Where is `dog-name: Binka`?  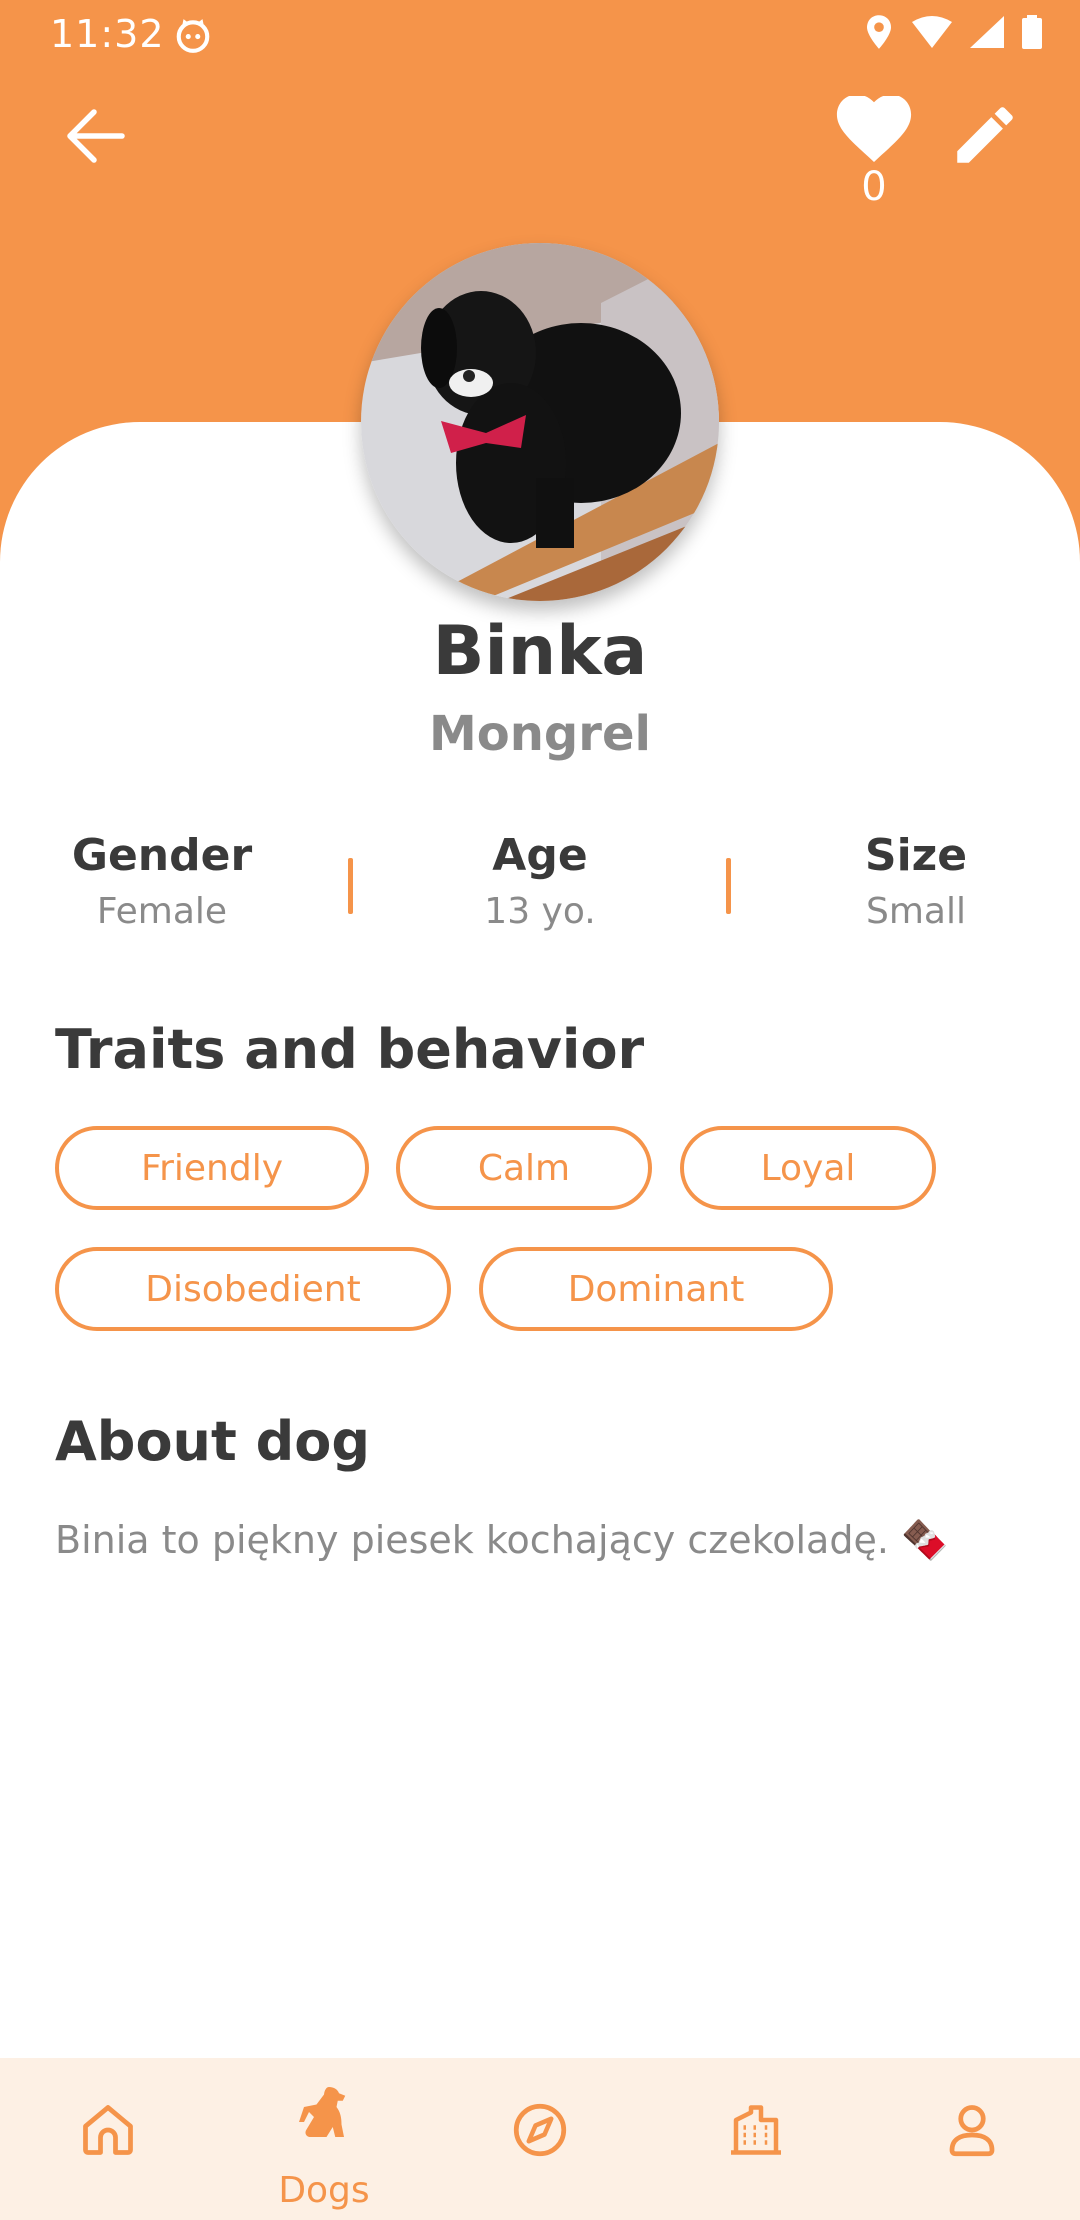
dog-name: Binka is located at coordinates (540, 651).